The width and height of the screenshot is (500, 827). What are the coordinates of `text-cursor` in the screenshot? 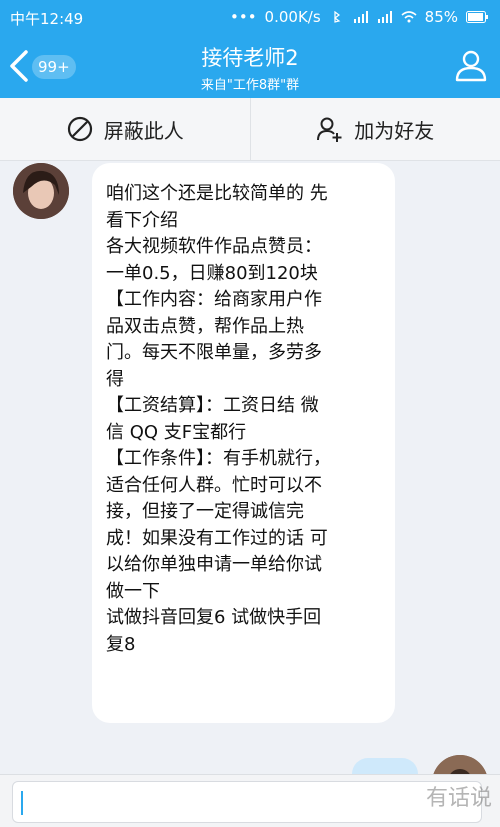 It's located at (22, 803).